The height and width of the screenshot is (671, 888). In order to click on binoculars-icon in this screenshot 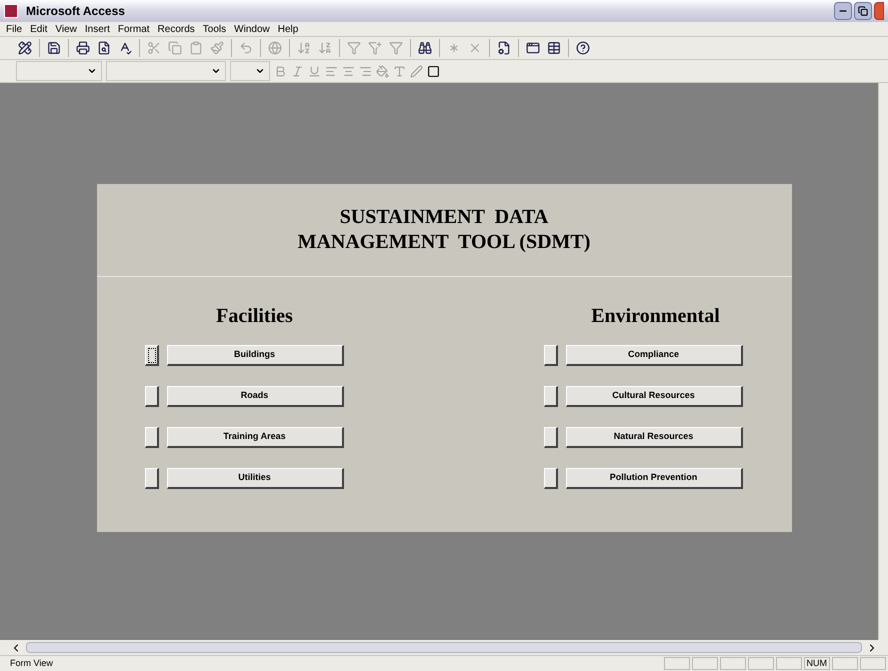, I will do `click(425, 48)`.